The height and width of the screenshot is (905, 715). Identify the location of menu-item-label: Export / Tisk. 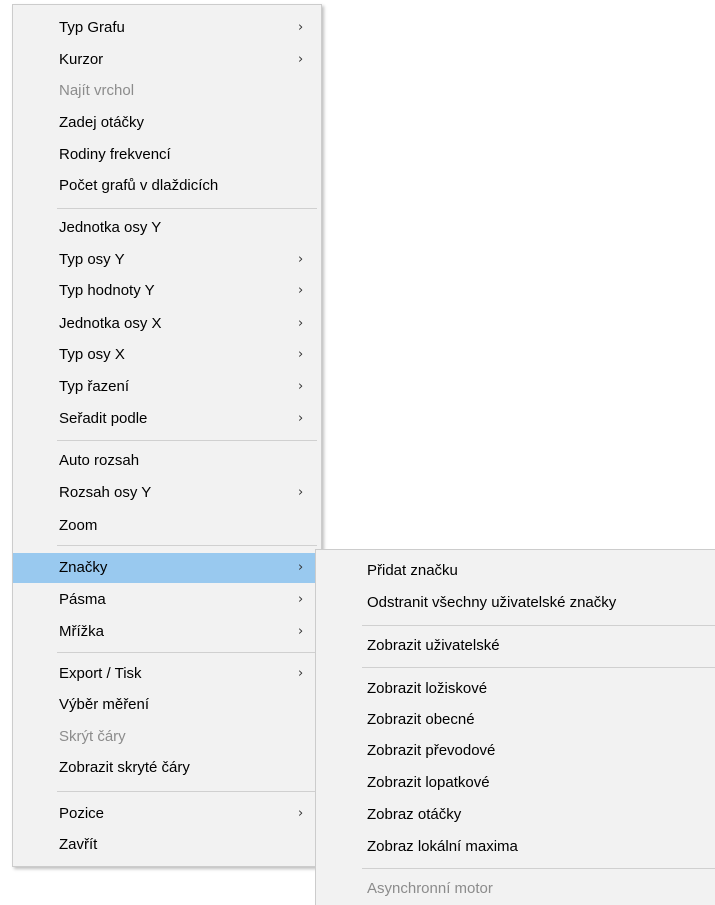
(100, 673).